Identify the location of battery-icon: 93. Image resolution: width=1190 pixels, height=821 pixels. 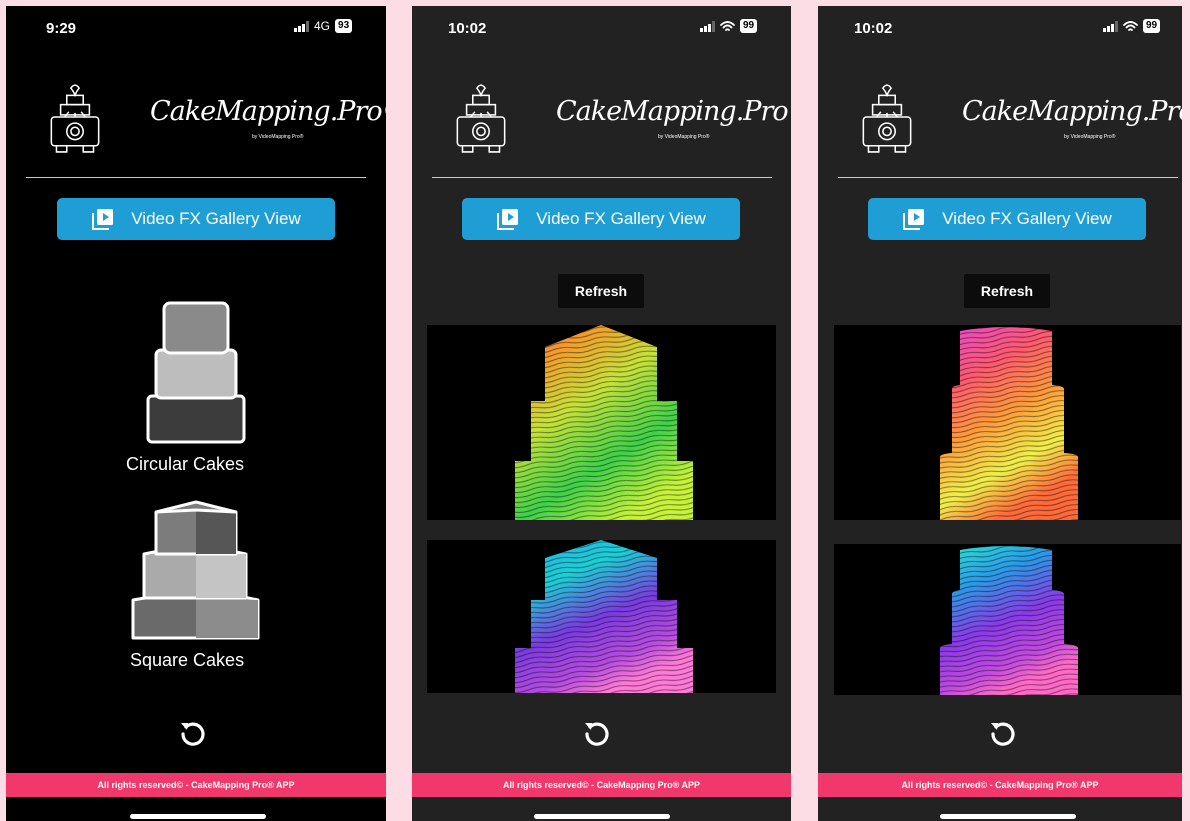
(344, 26).